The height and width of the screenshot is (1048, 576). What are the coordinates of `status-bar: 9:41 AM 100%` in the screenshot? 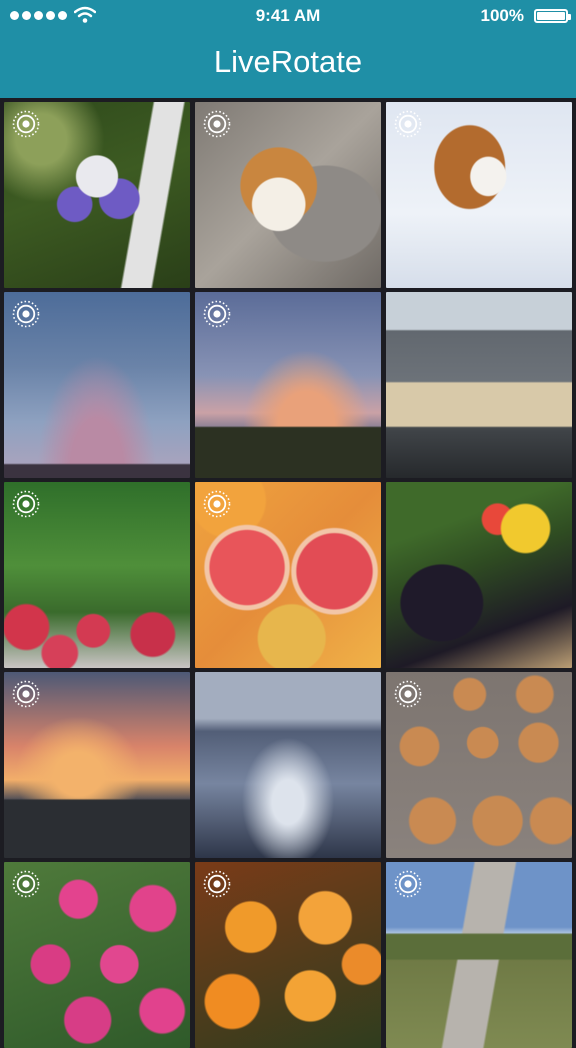 It's located at (288, 16).